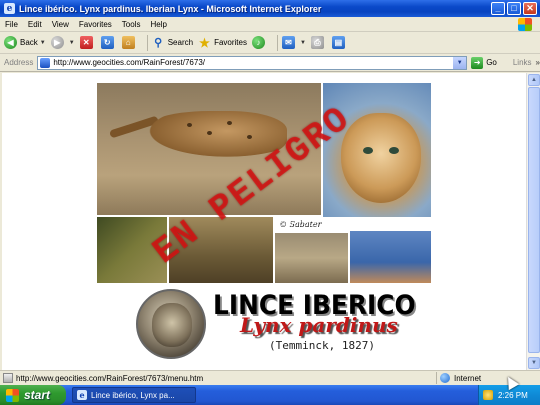 The width and height of the screenshot is (540, 405). I want to click on media-button: ♪, so click(259, 42).